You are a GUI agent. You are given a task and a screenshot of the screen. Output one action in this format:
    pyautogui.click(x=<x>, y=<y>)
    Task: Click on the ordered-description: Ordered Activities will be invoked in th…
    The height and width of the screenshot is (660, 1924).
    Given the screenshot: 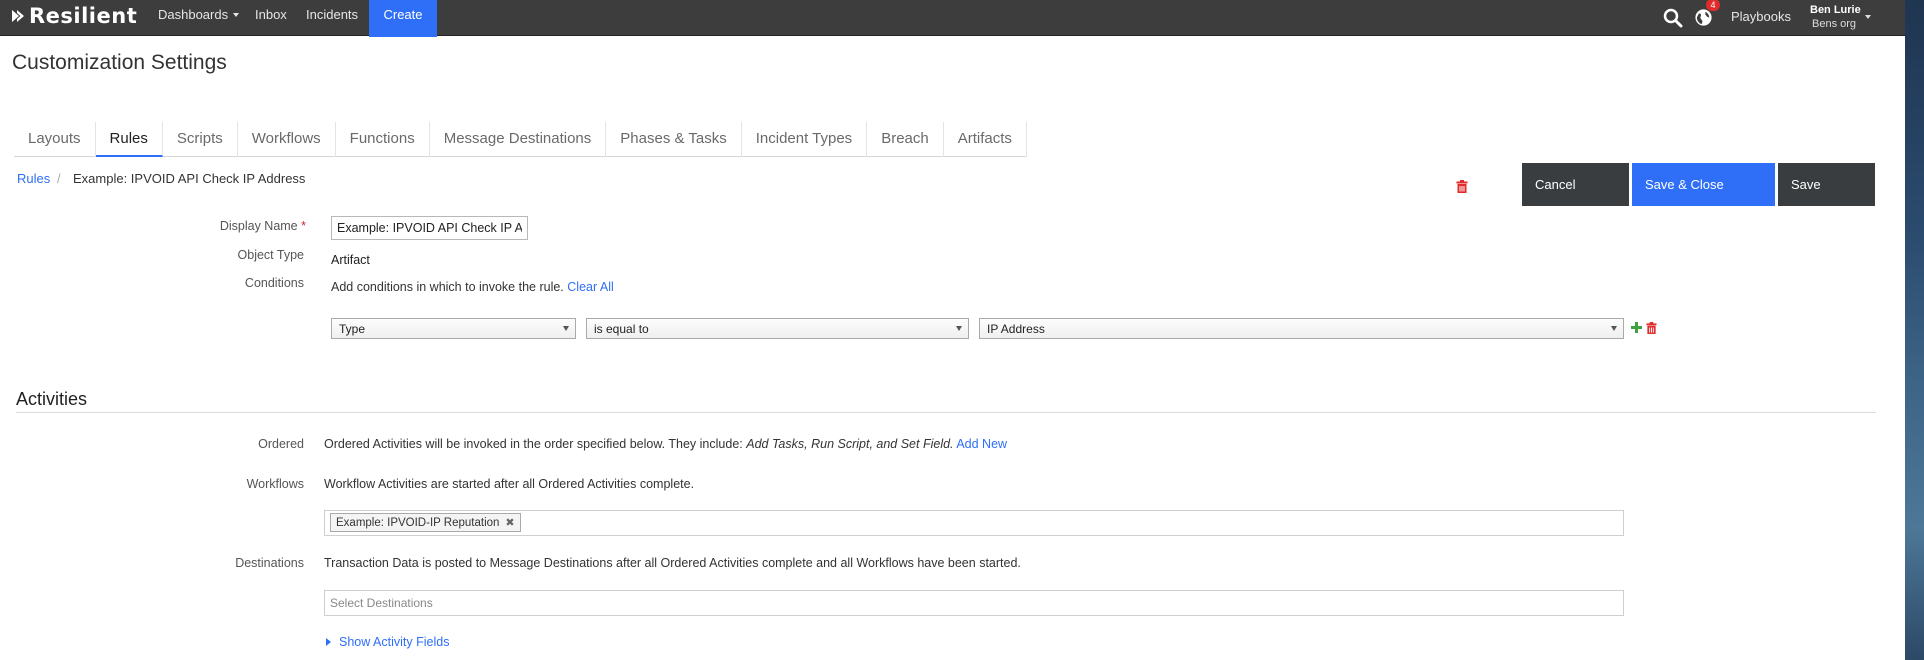 What is the action you would take?
    pyautogui.click(x=665, y=444)
    